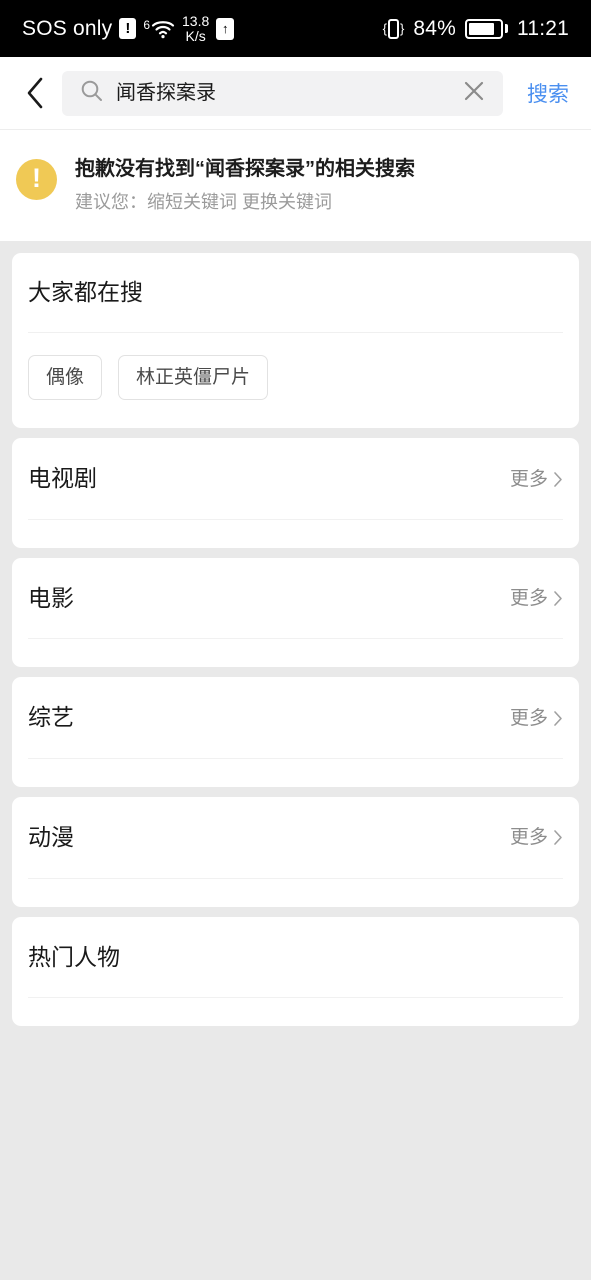 The image size is (591, 1280). What do you see at coordinates (245, 169) in the screenshot?
I see `no-result-message: 抱歉没有找到“闻香探案录”的相关搜索` at bounding box center [245, 169].